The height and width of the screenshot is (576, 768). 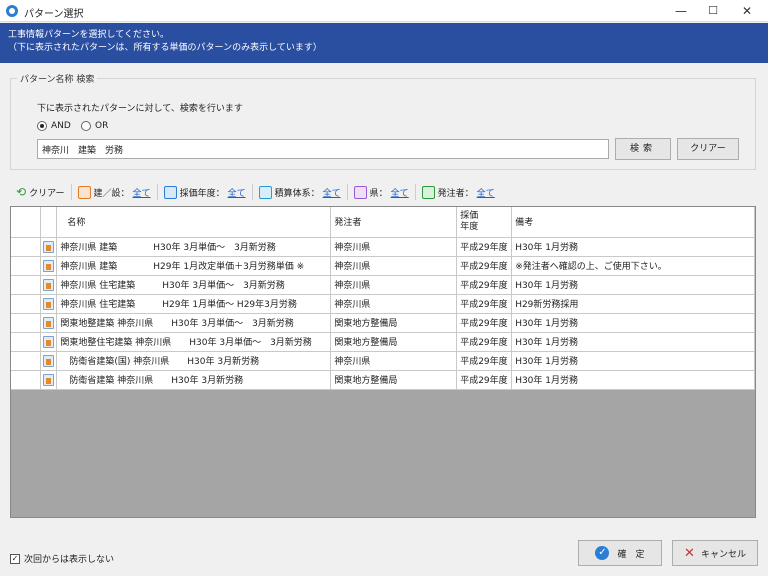 What do you see at coordinates (94, 126) in the screenshot?
I see `or-radio-option: OR` at bounding box center [94, 126].